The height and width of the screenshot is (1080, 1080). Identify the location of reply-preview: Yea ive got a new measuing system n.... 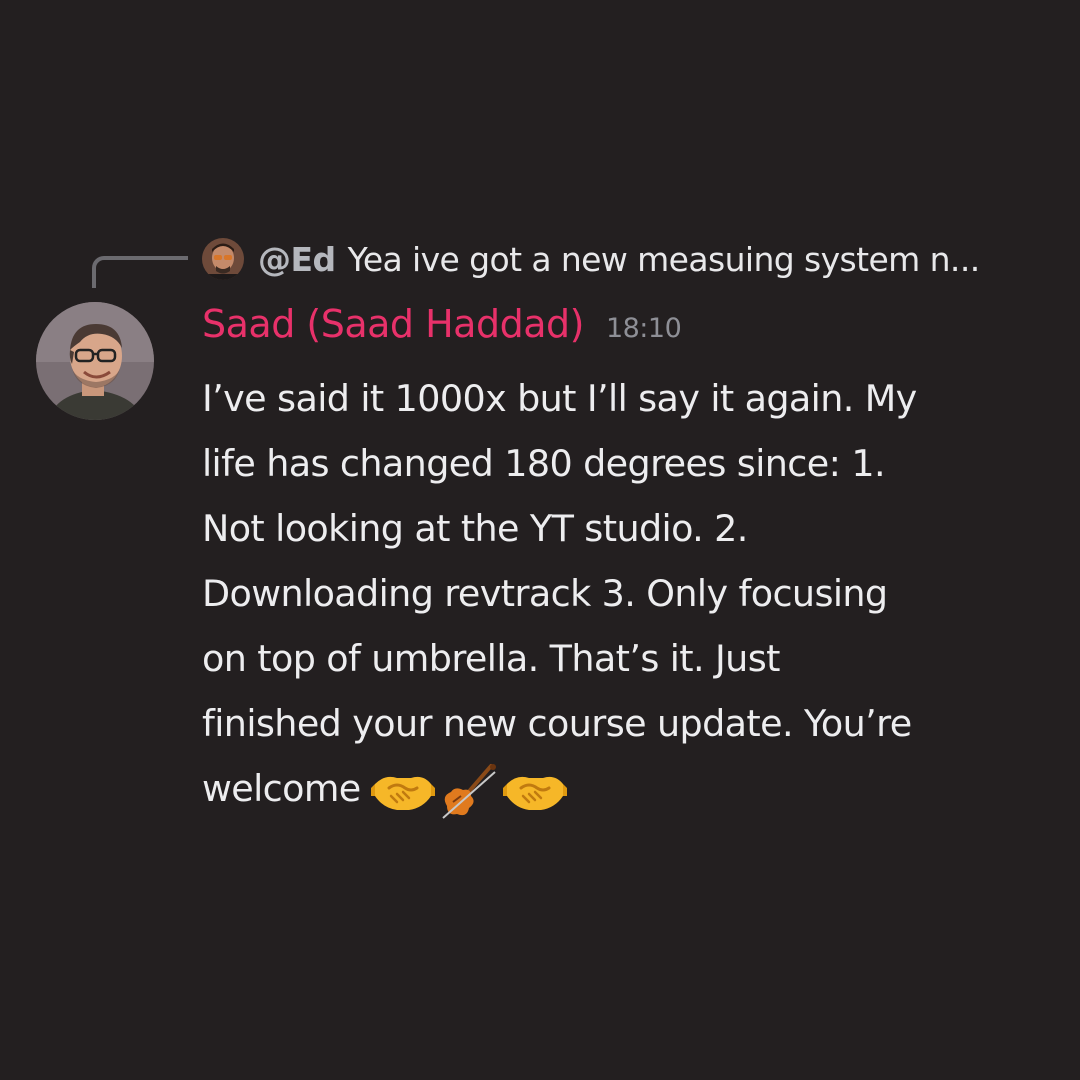
(664, 259).